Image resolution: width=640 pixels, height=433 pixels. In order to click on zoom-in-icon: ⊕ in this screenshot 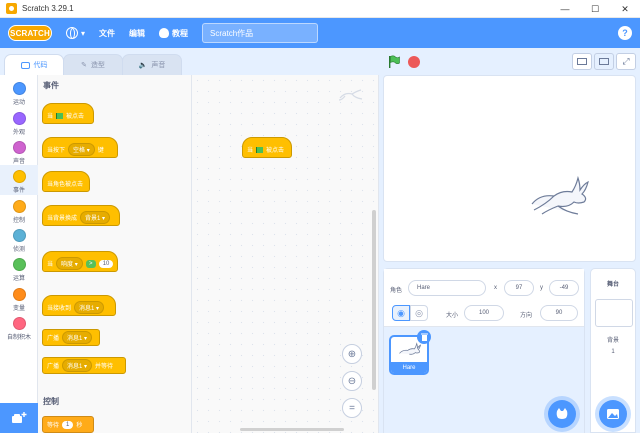, I will do `click(352, 354)`.